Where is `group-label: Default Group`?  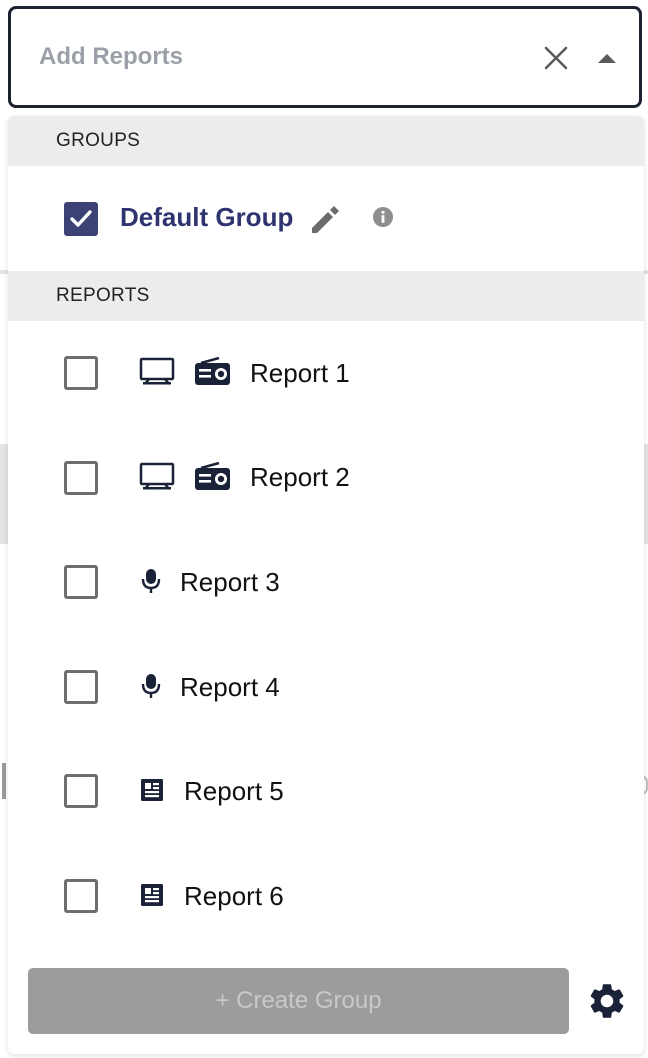 group-label: Default Group is located at coordinates (207, 217).